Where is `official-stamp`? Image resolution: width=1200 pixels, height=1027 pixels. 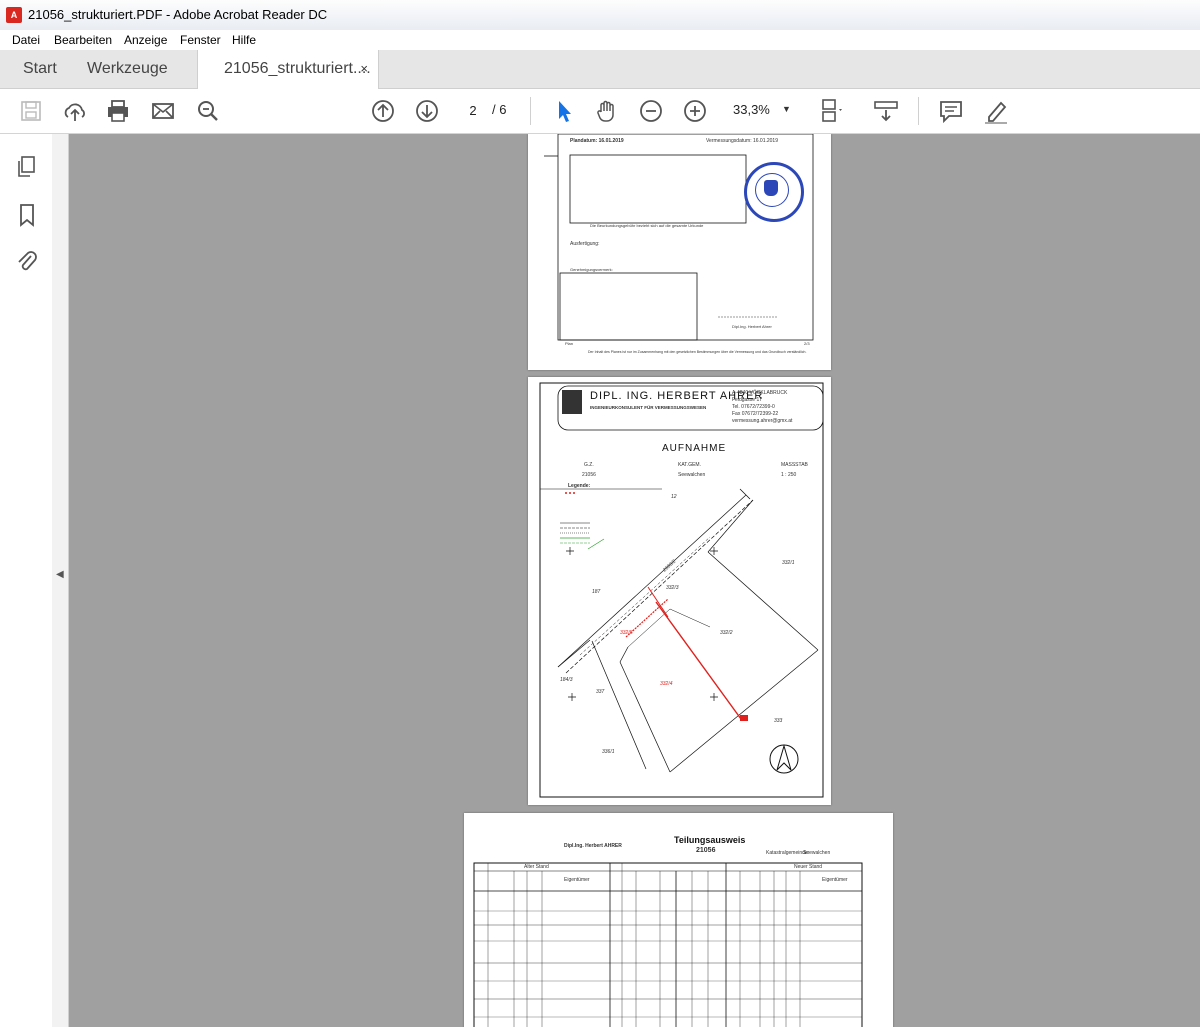 official-stamp is located at coordinates (774, 192).